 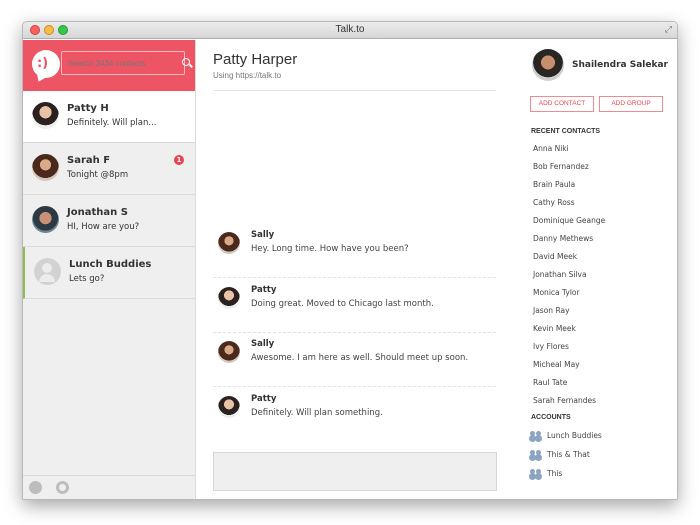 I want to click on profile-name: Shailendra Salekar, so click(x=620, y=65).